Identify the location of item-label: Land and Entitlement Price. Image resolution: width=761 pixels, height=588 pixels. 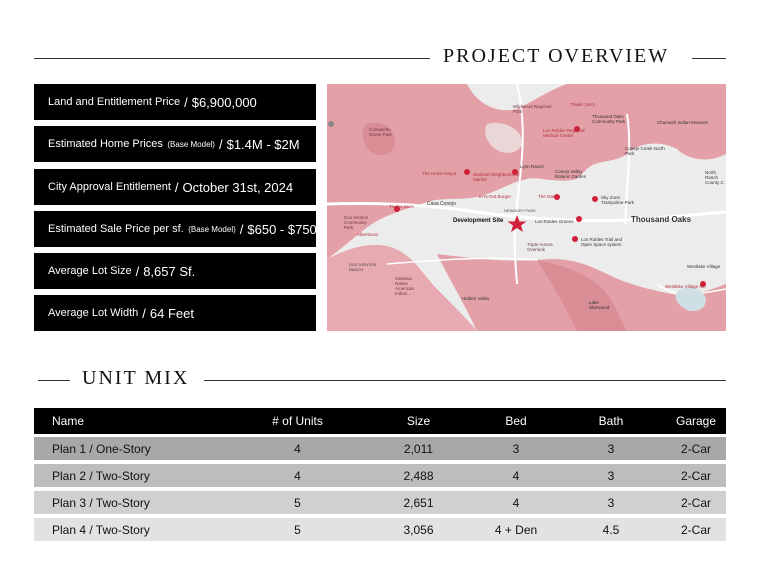
(114, 102).